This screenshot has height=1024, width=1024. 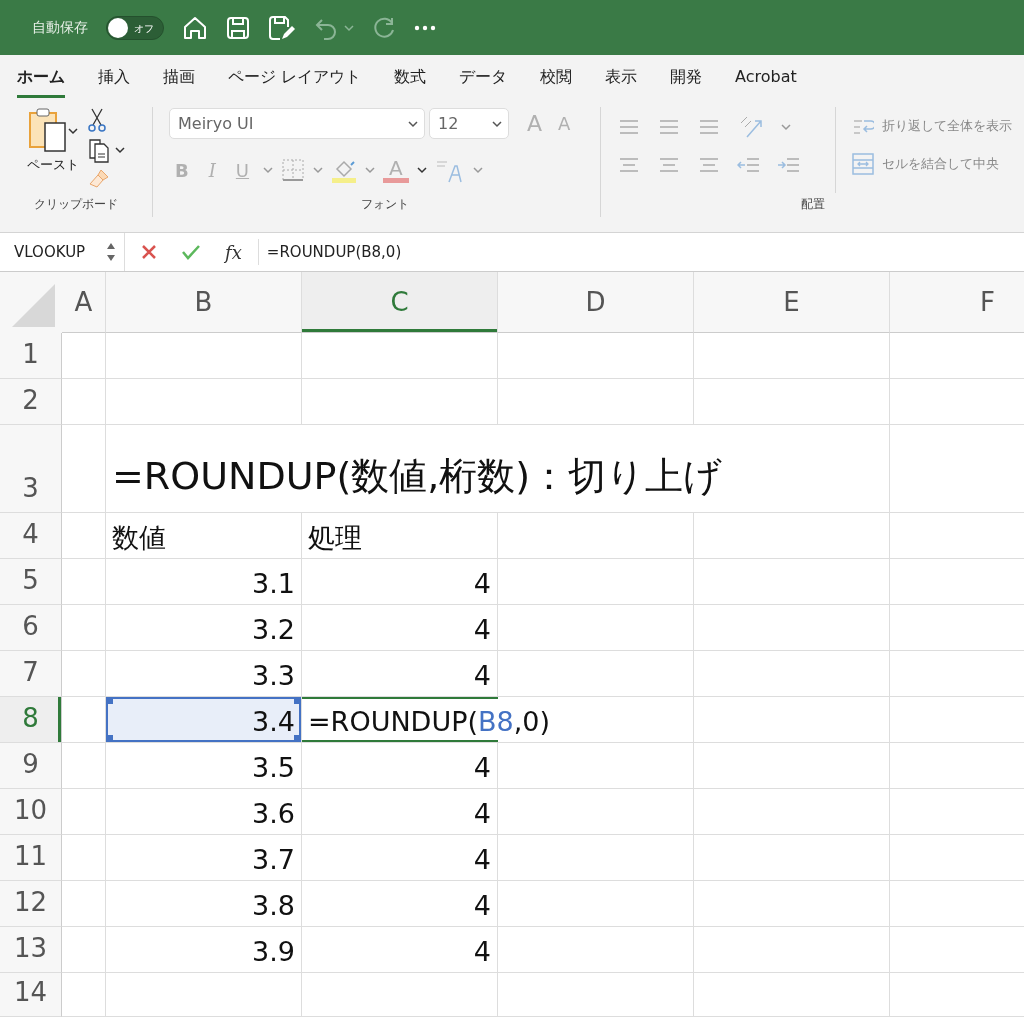 What do you see at coordinates (686, 80) in the screenshot?
I see `ribbon-tab: 開発` at bounding box center [686, 80].